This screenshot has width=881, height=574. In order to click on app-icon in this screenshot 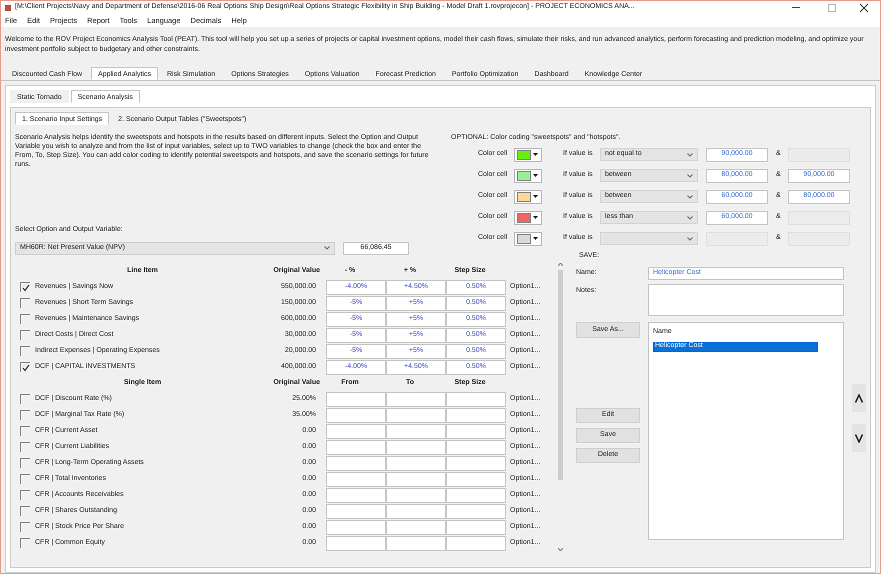, I will do `click(8, 7)`.